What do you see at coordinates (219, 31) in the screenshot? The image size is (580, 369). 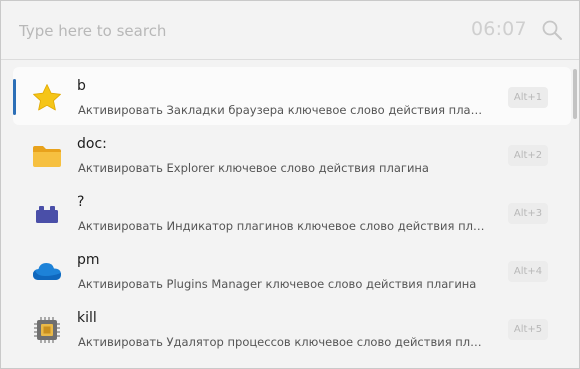 I see `search-input` at bounding box center [219, 31].